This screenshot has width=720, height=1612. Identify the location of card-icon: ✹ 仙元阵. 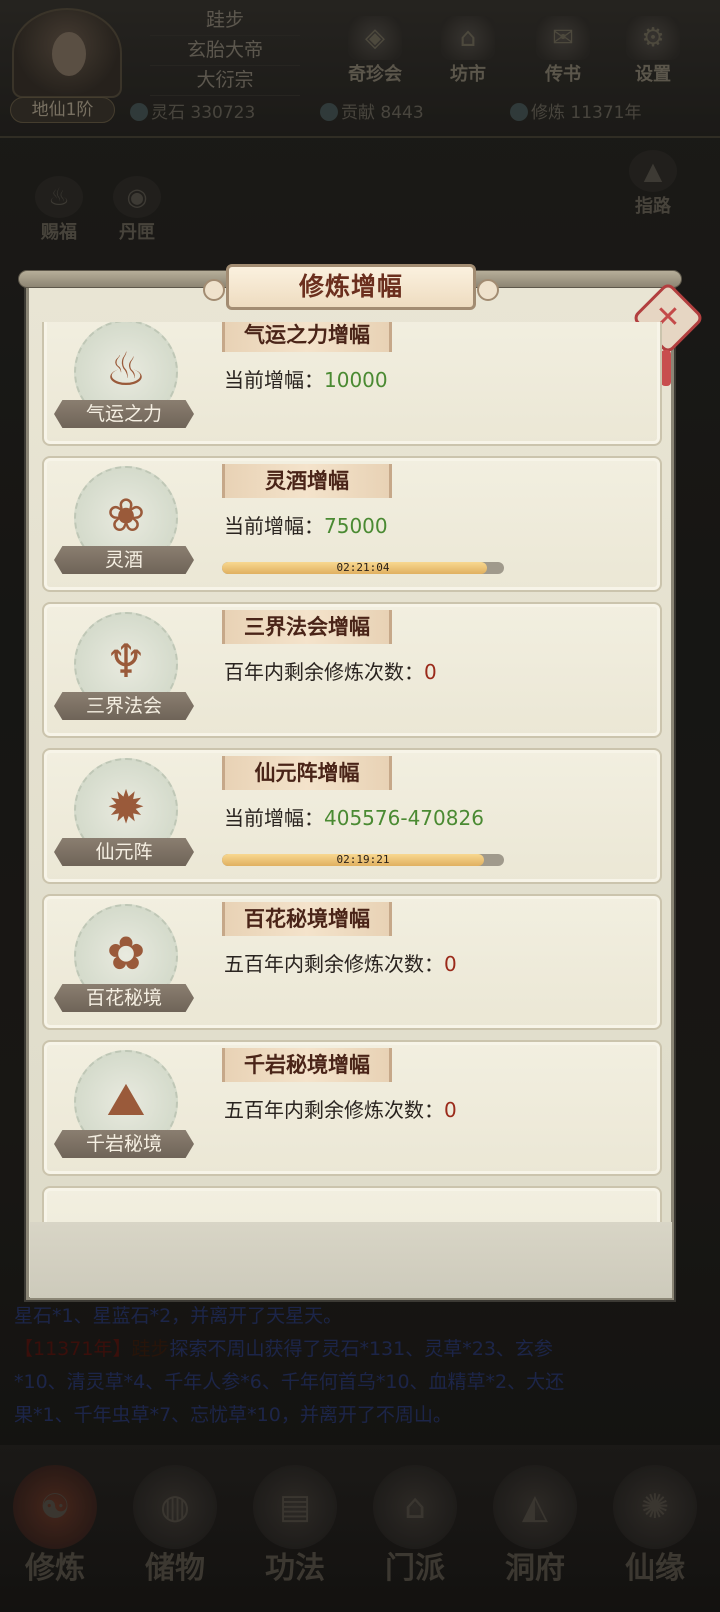
(124, 816).